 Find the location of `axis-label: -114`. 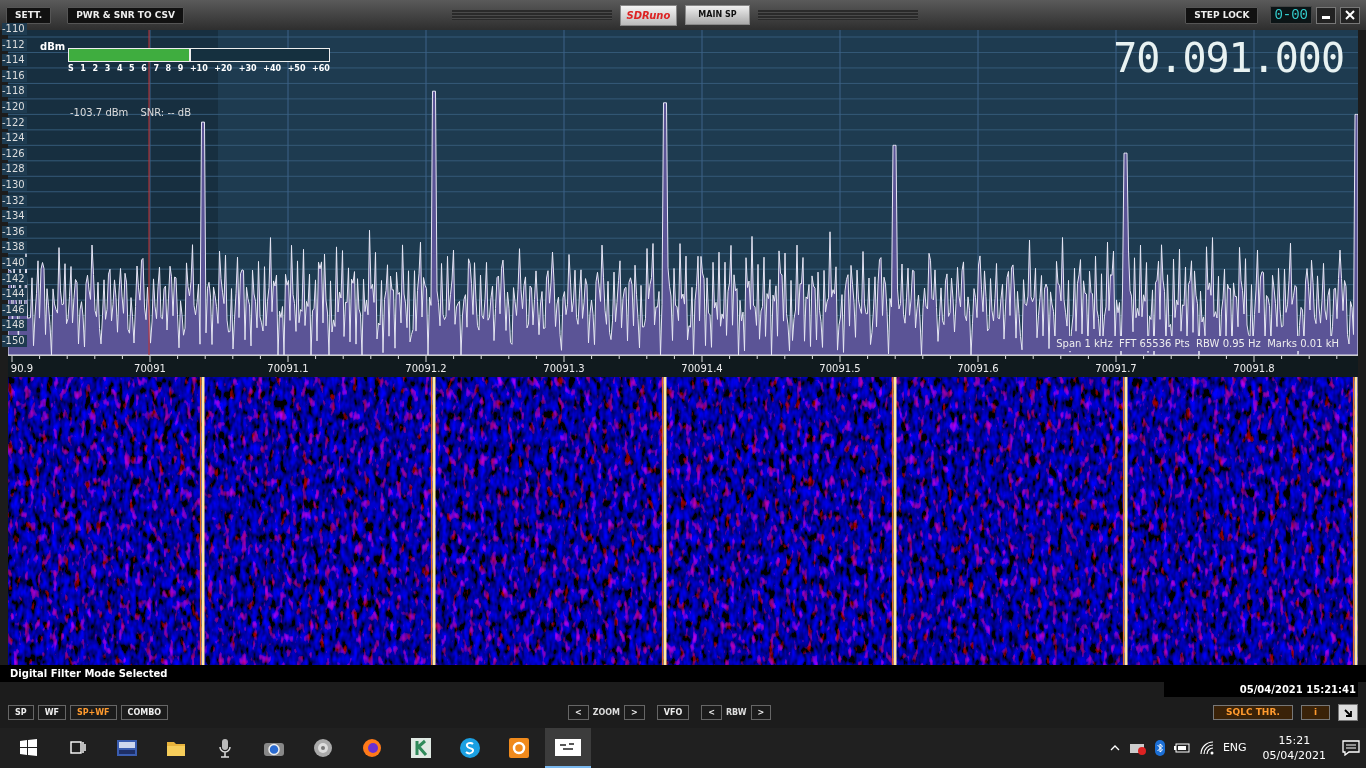

axis-label: -114 is located at coordinates (14, 60).